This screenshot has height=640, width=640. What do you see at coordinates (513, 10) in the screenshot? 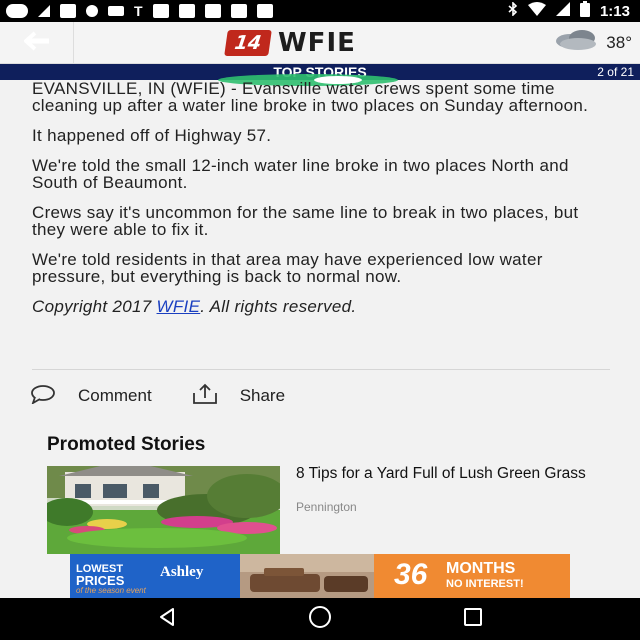
I see `bluetooth-icon` at bounding box center [513, 10].